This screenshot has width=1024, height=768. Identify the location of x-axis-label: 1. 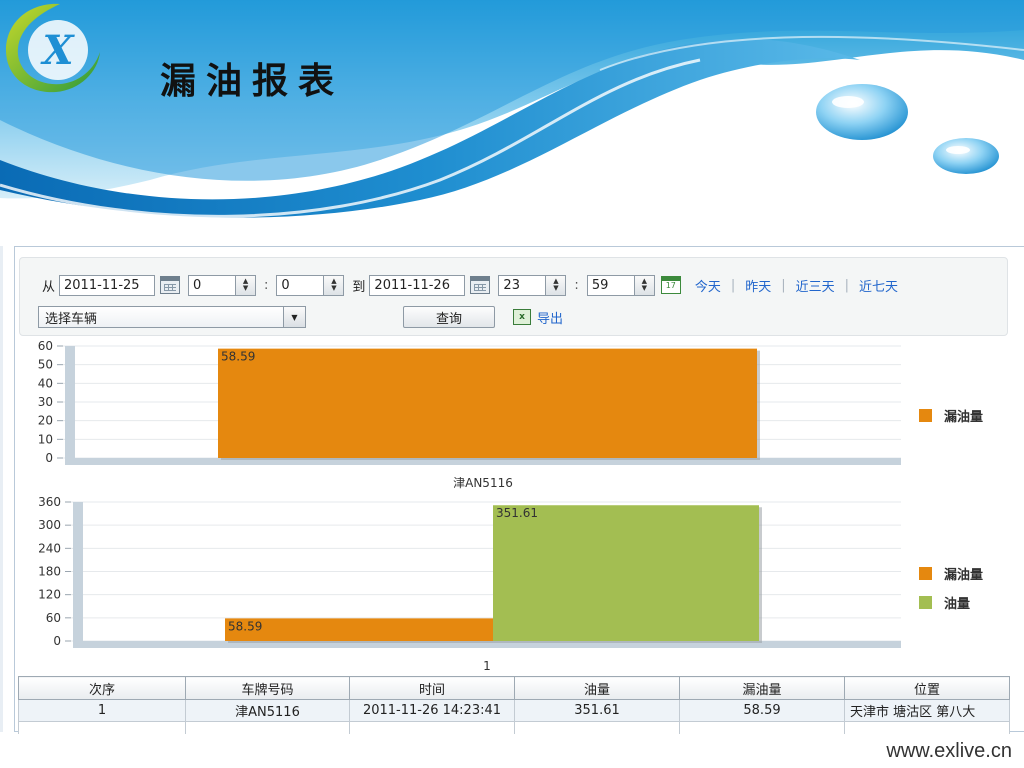
(487, 666).